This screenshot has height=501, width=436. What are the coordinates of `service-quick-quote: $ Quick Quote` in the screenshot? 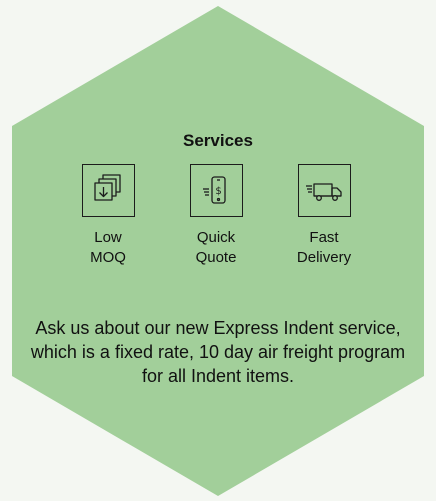 It's located at (216, 216).